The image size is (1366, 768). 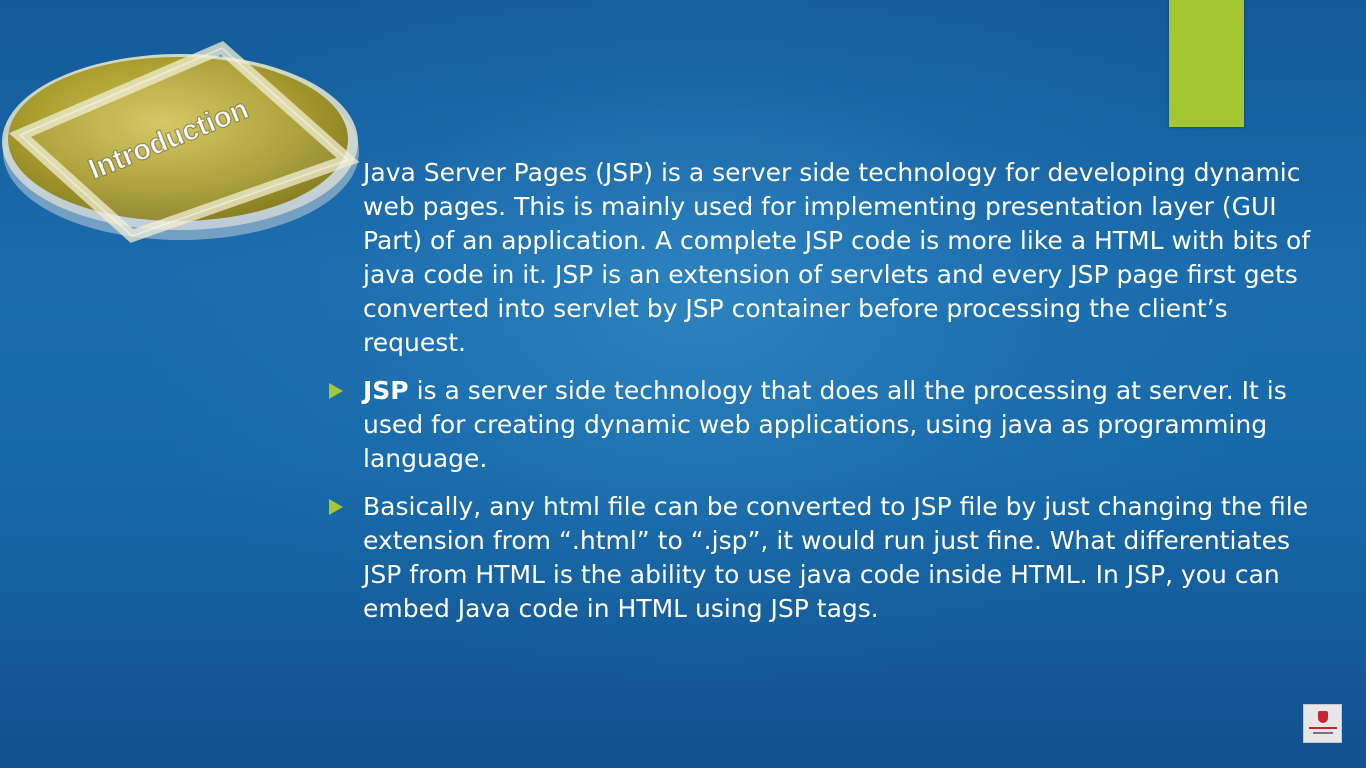 I want to click on introduction-badge: Introduction, so click(x=181, y=141).